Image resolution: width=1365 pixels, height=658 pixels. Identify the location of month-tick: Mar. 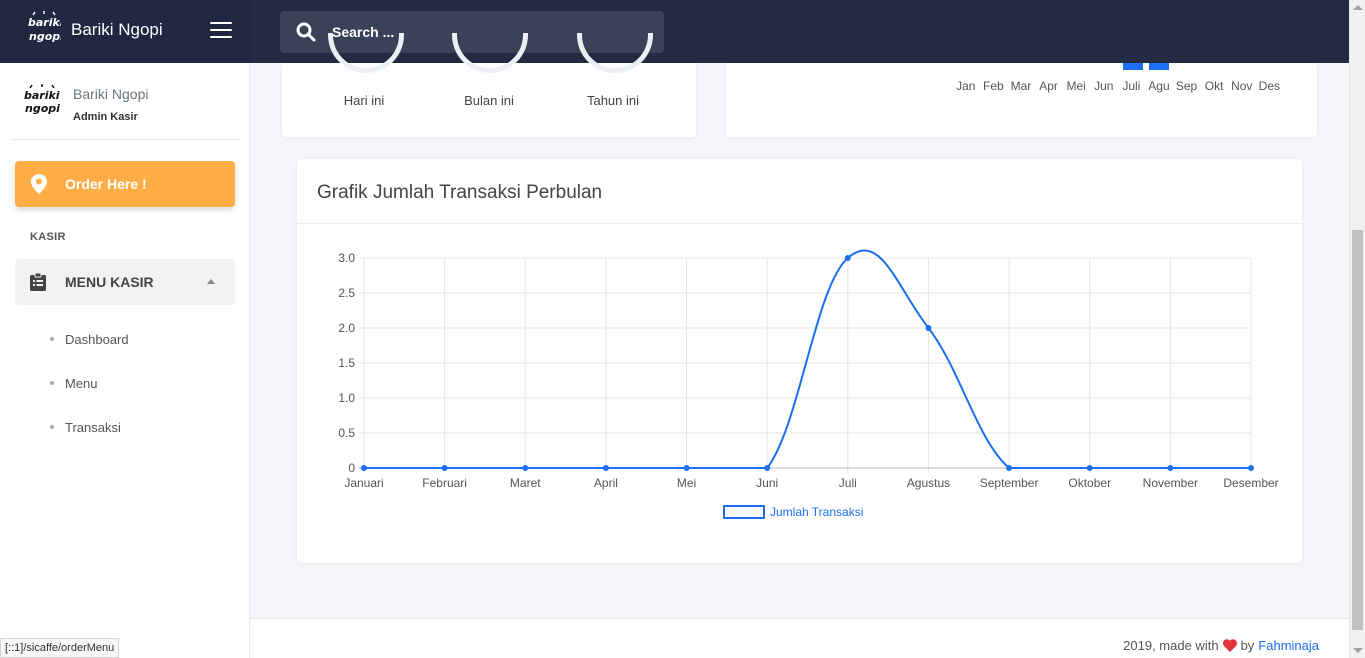
(1021, 86).